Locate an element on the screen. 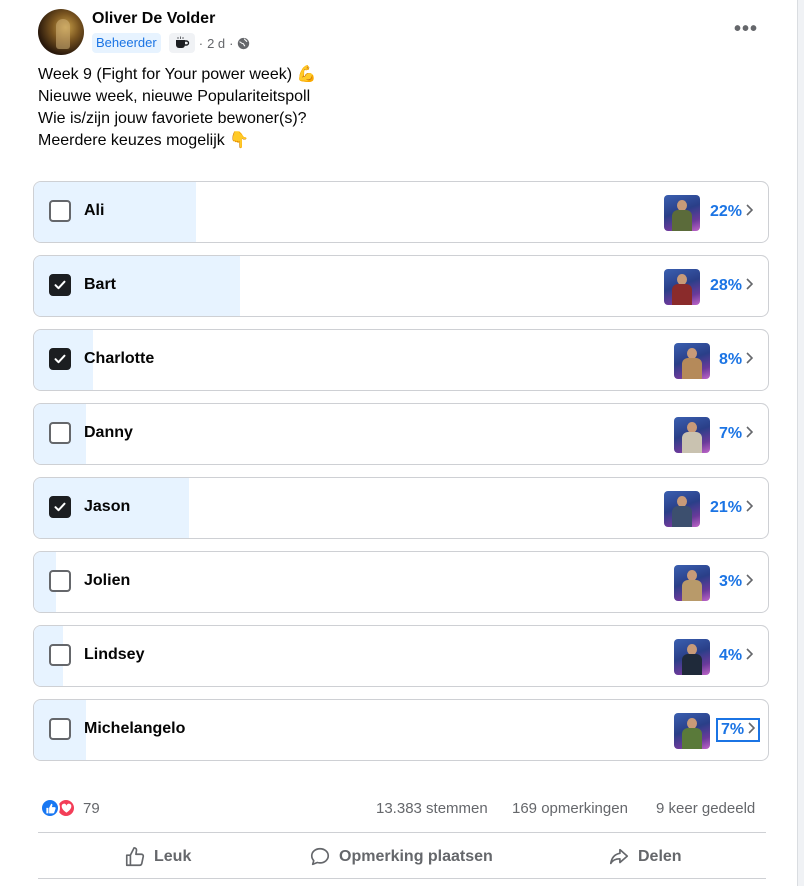 This screenshot has width=804, height=886. like-label: Leuk is located at coordinates (173, 856).